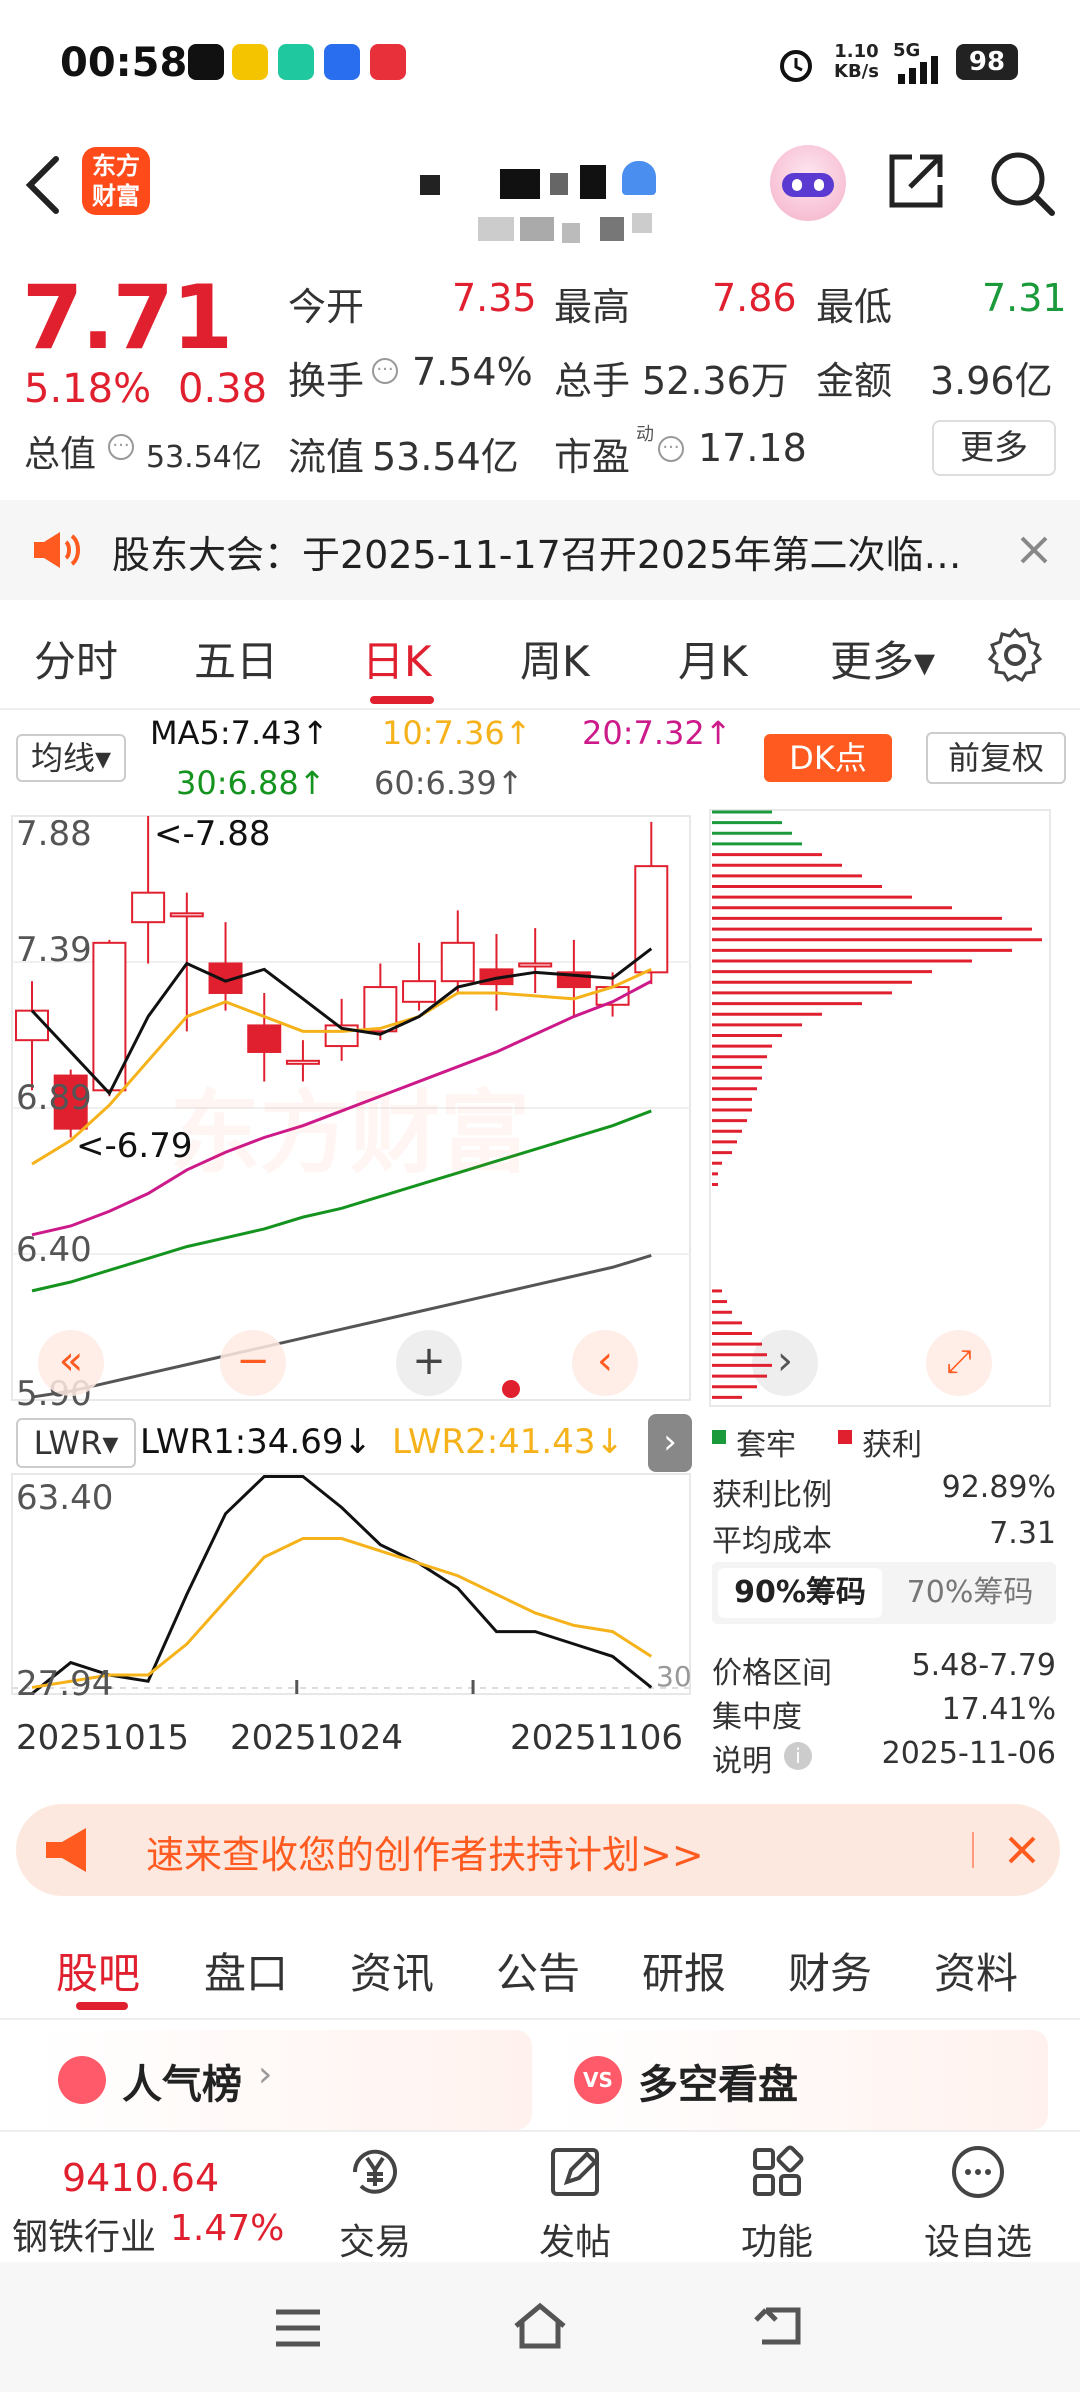 The height and width of the screenshot is (2392, 1080). Describe the element at coordinates (892, 1445) in the screenshot. I see `profit-legend: 获利` at that location.